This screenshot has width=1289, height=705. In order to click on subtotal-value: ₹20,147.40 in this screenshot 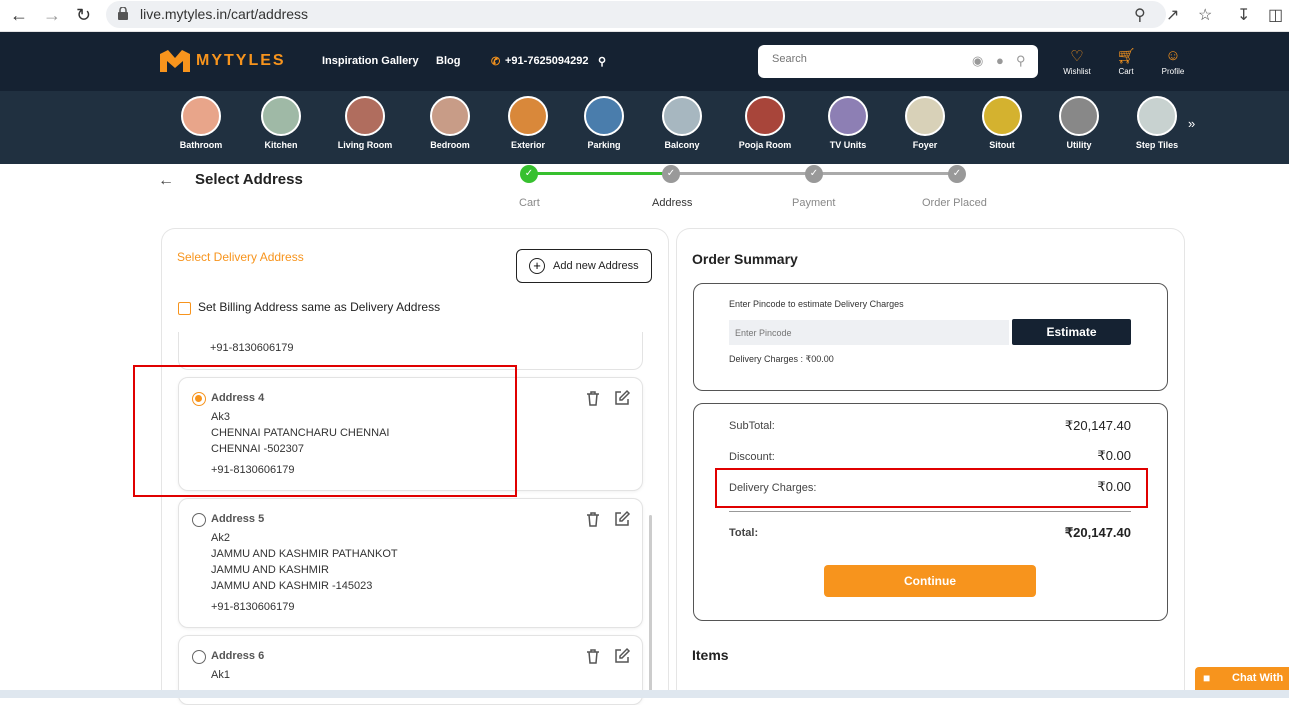, I will do `click(1097, 425)`.